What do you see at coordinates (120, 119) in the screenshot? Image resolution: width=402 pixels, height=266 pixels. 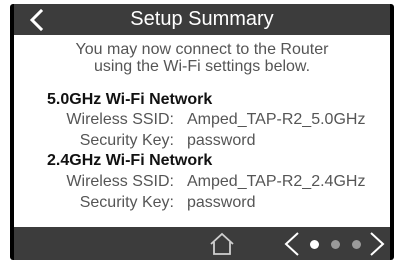 I see `ssid-label-5ghz: Wireless SSID:` at bounding box center [120, 119].